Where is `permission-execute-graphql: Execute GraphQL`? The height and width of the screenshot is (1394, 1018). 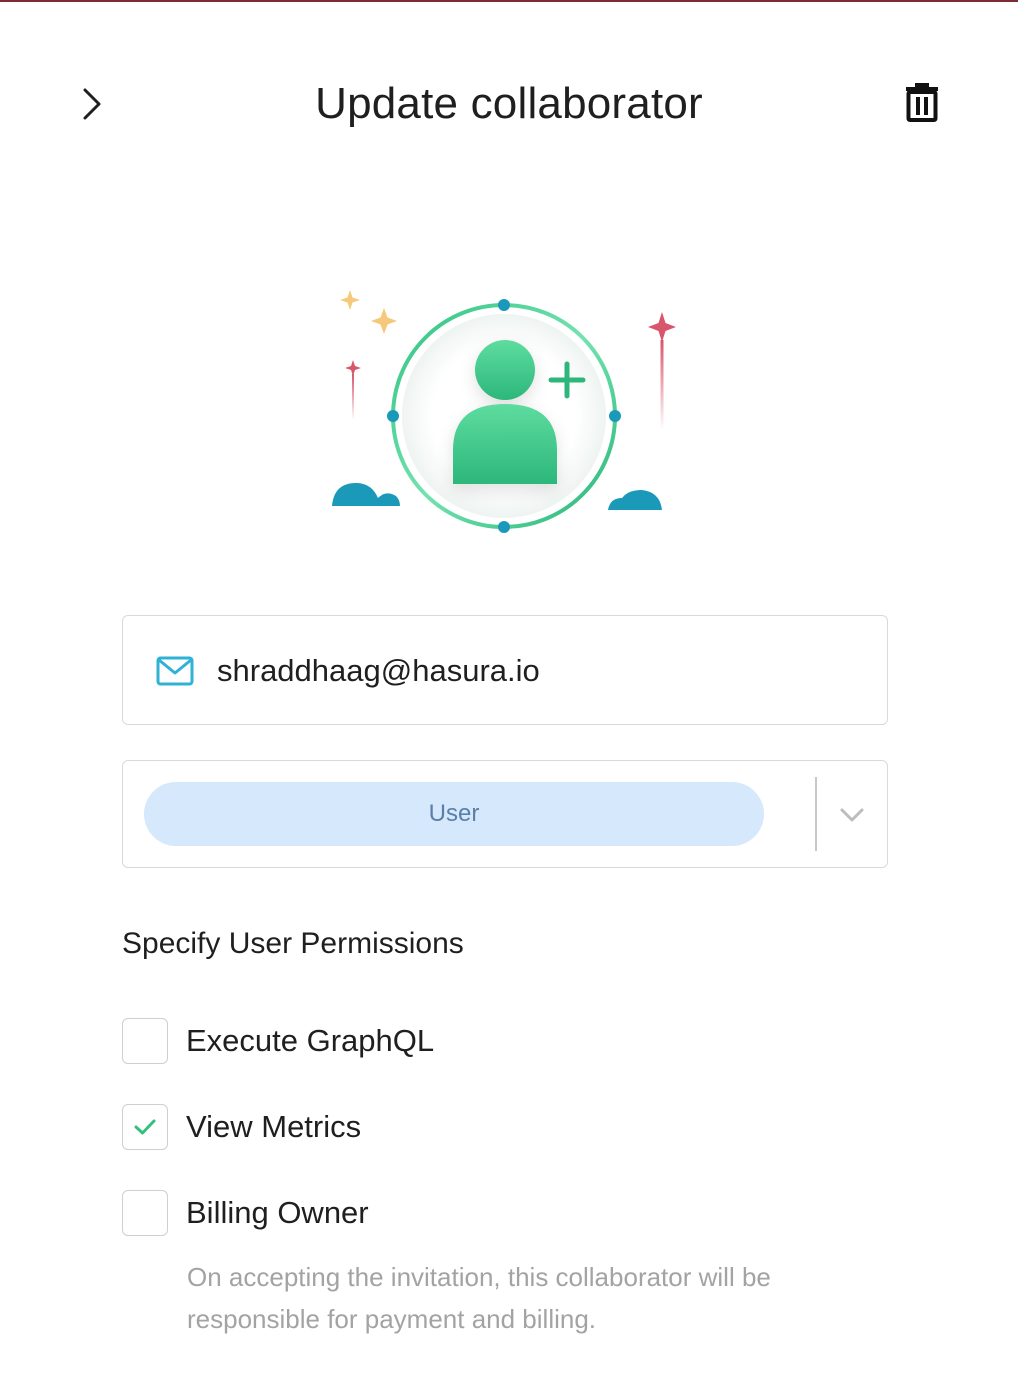 permission-execute-graphql: Execute GraphQL is located at coordinates (278, 1041).